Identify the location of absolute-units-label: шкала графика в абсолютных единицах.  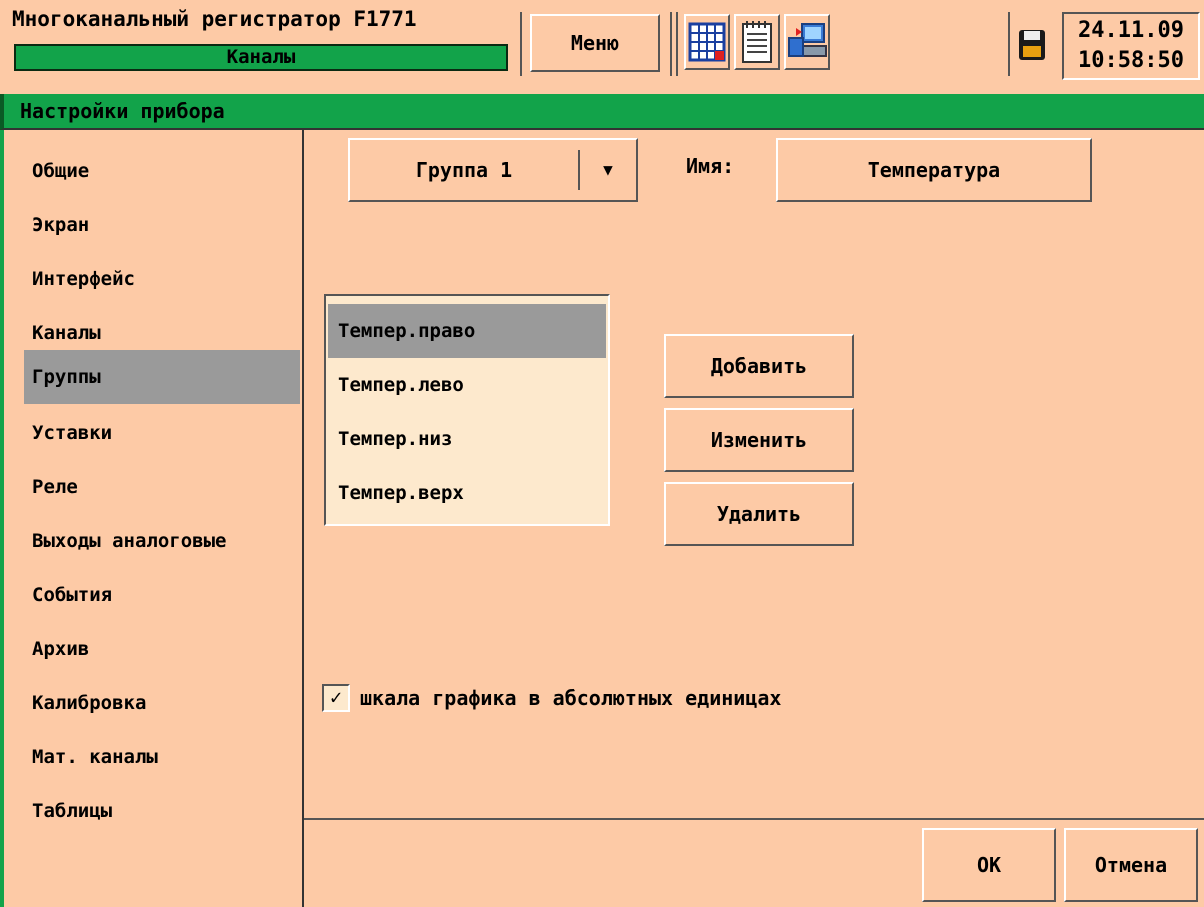
(571, 698).